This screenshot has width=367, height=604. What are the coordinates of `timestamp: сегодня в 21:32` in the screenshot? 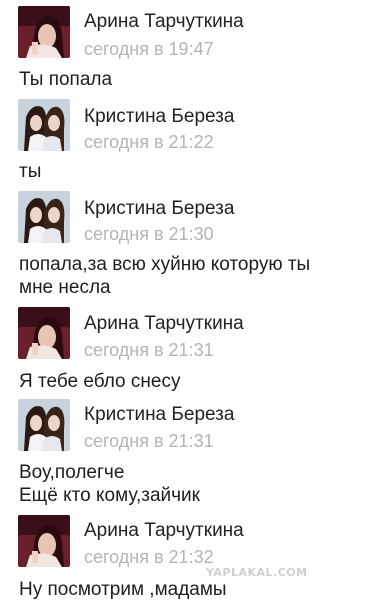 It's located at (149, 557).